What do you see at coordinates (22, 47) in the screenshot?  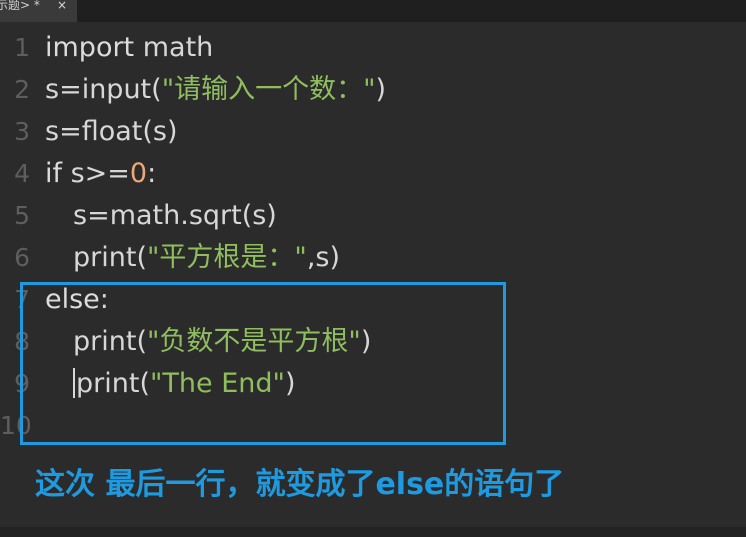 I see `line-number: 1` at bounding box center [22, 47].